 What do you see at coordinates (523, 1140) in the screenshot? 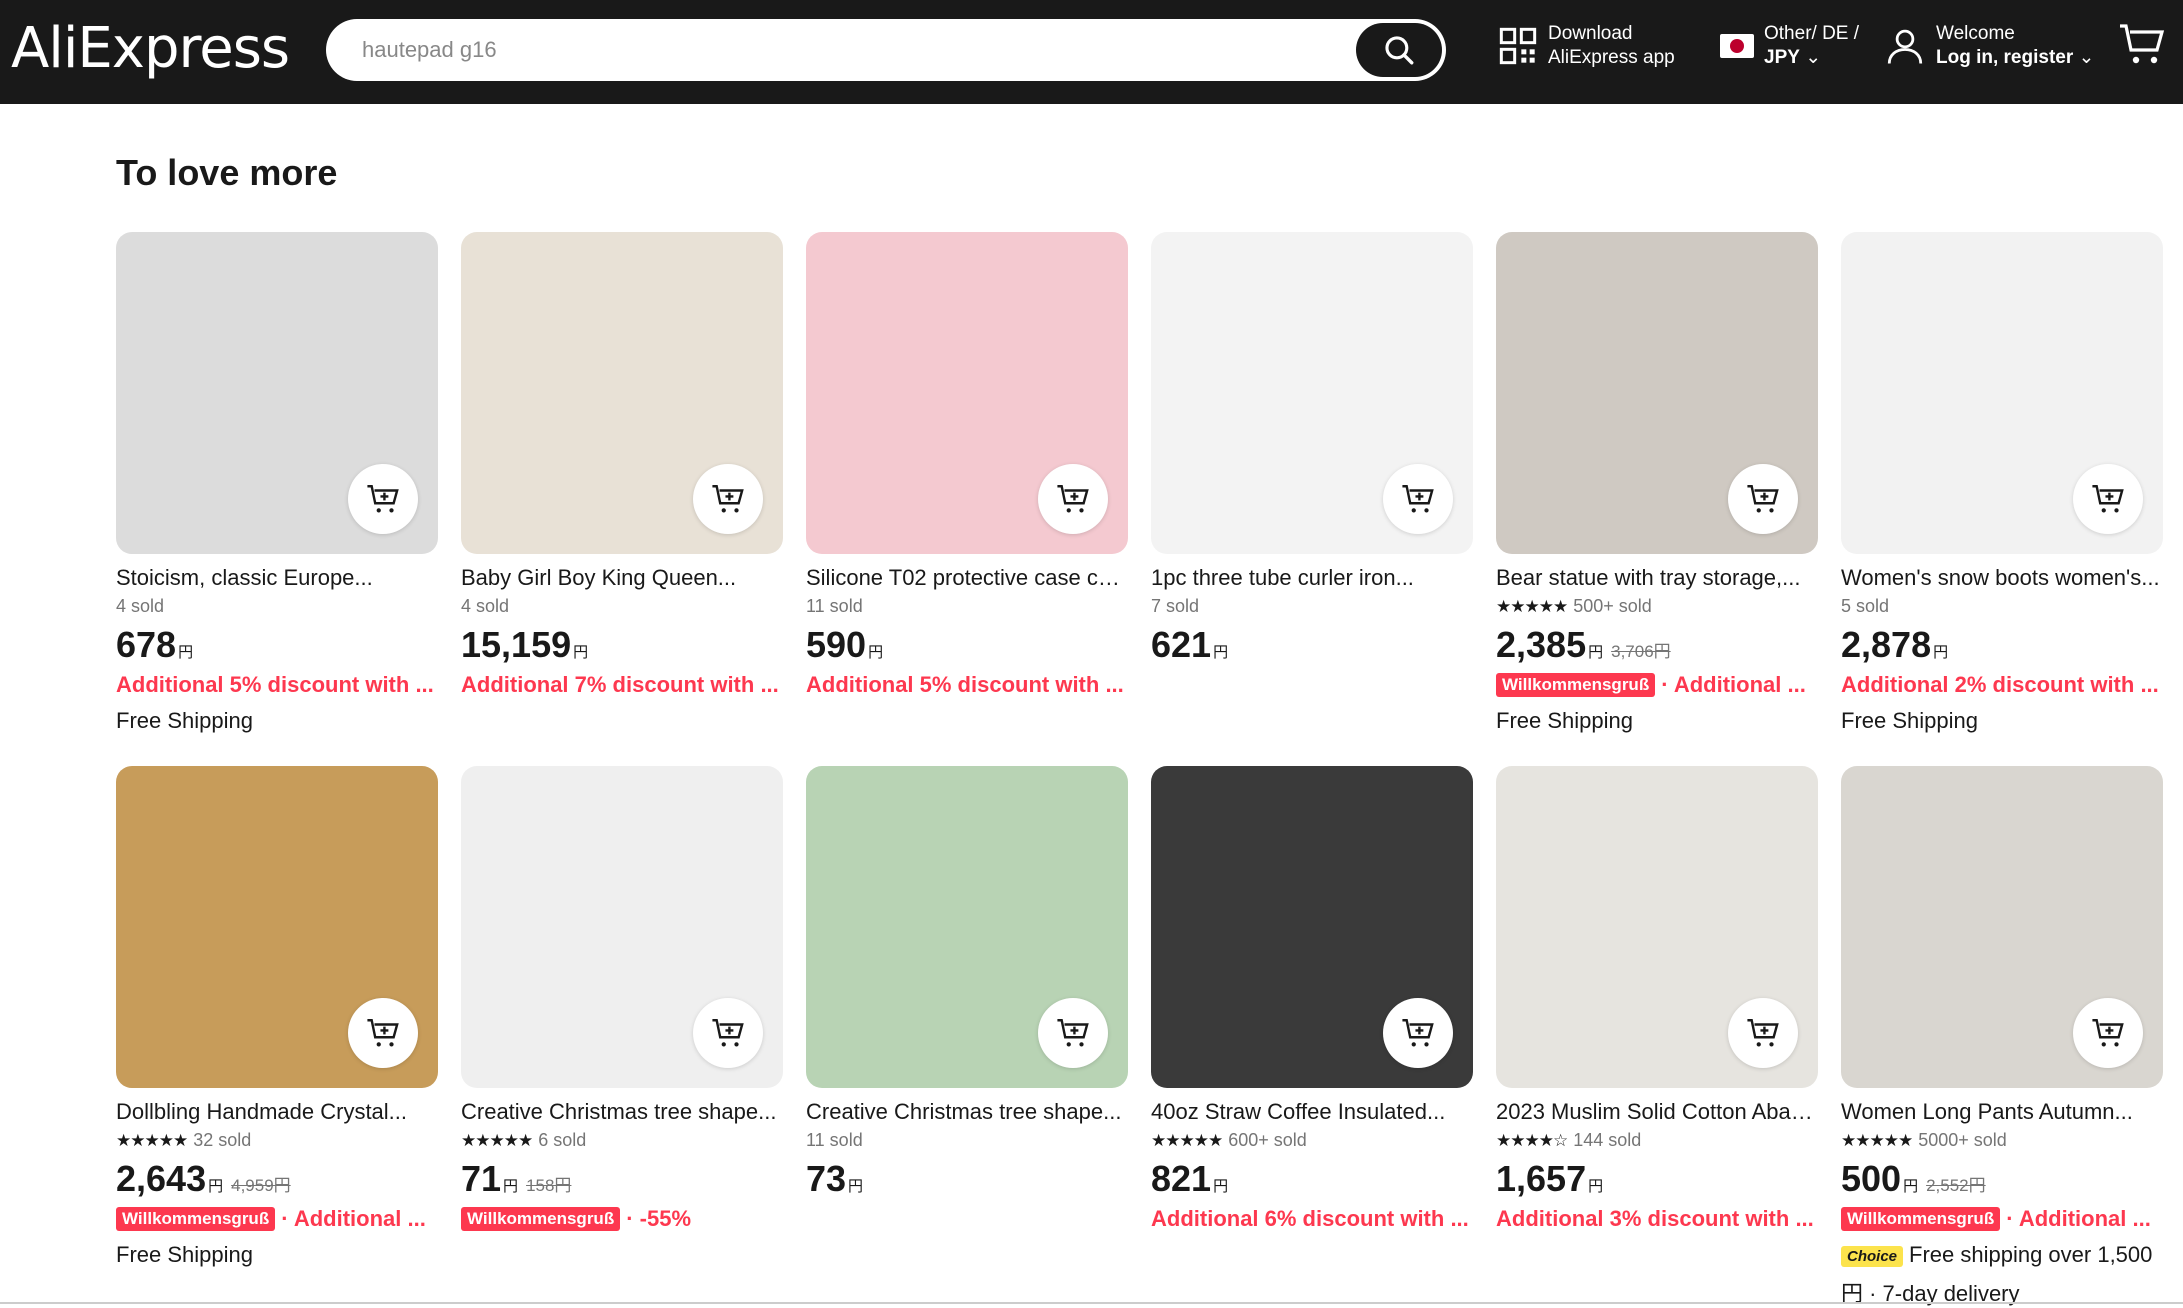
I see `product-meta: ★★★★★ 6 sold` at bounding box center [523, 1140].